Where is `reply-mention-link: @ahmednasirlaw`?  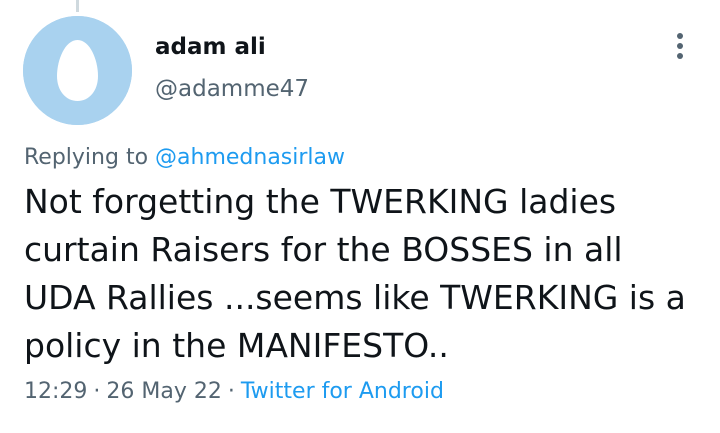 reply-mention-link: @ahmednasirlaw is located at coordinates (250, 157).